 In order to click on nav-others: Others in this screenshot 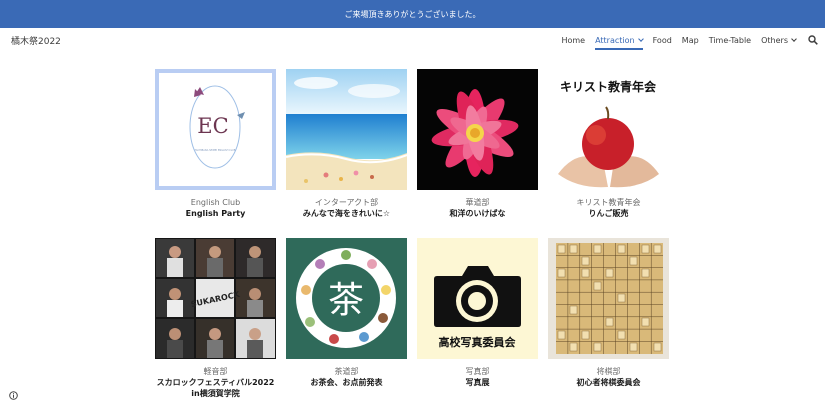, I will do `click(779, 40)`.